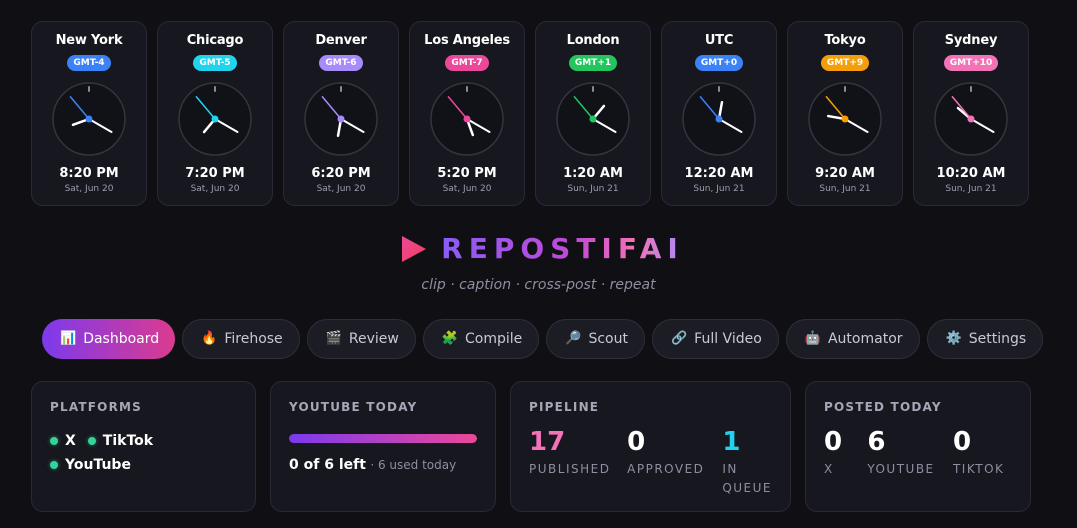  Describe the element at coordinates (971, 40) in the screenshot. I see `clock-city: Sydney` at that location.